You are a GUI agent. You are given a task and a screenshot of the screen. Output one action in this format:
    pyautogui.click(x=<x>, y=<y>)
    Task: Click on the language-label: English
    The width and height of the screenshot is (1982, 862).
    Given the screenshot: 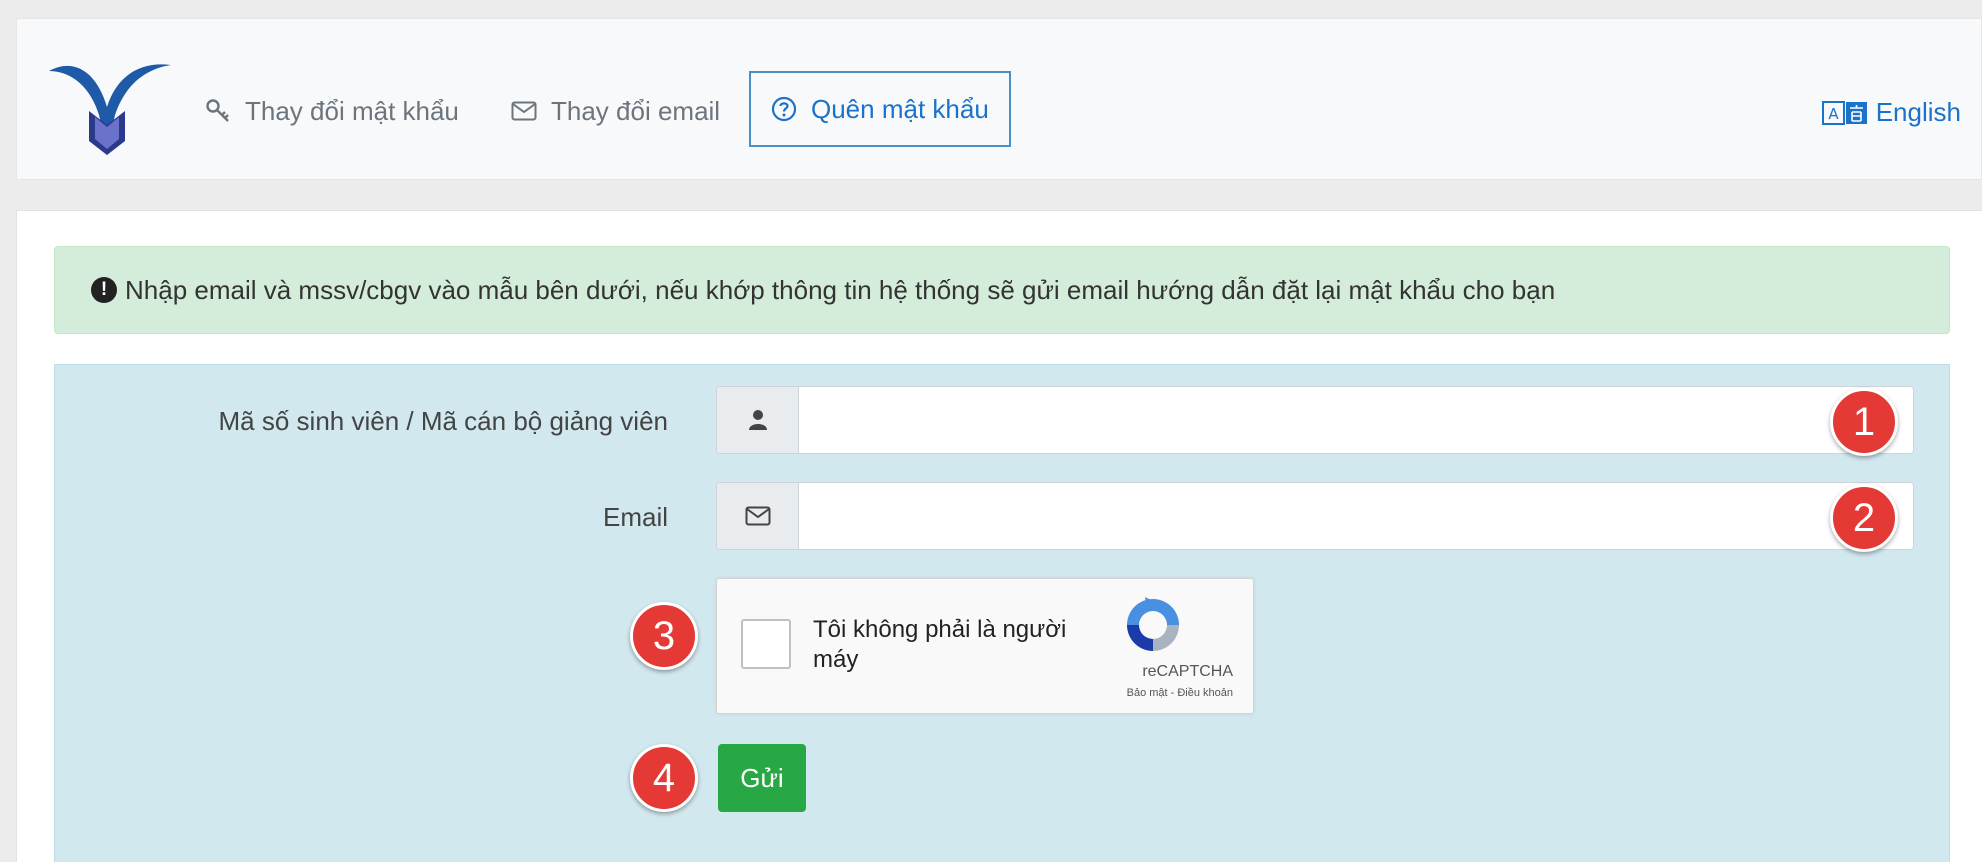 What is the action you would take?
    pyautogui.click(x=1918, y=112)
    